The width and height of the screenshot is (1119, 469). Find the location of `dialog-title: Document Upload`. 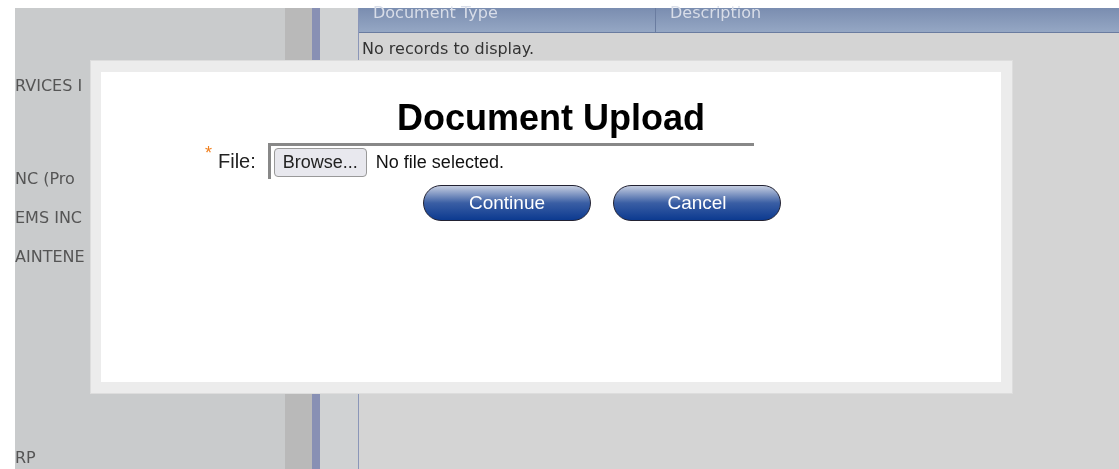

dialog-title: Document Upload is located at coordinates (551, 118).